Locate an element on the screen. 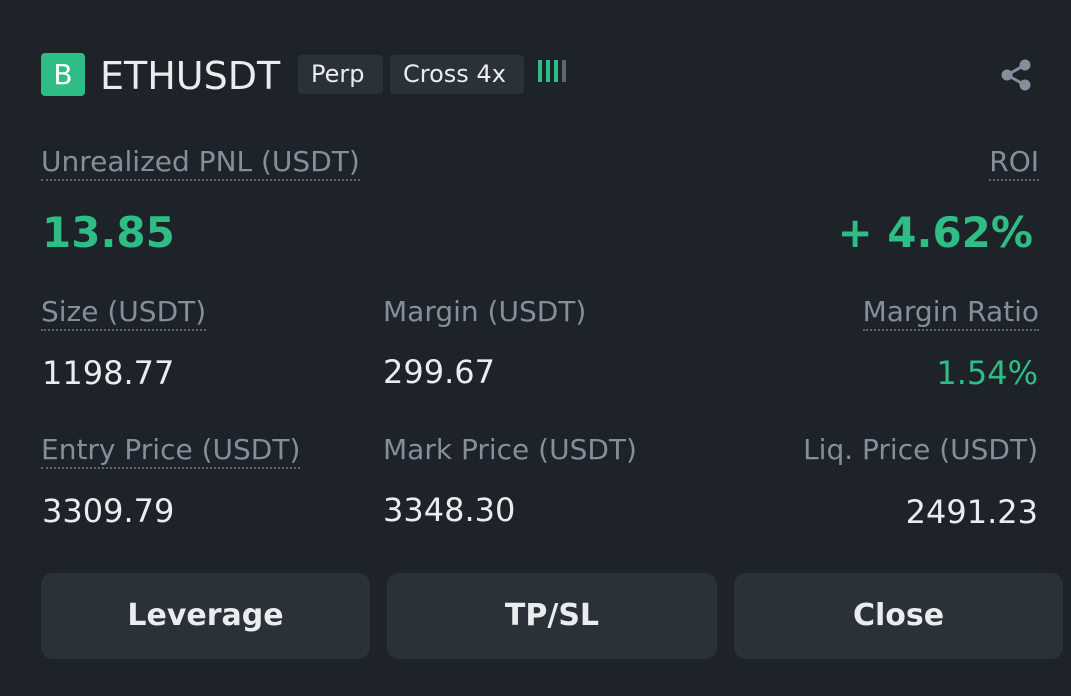 The image size is (1071, 696). contract-type-tag: Perp is located at coordinates (340, 74).